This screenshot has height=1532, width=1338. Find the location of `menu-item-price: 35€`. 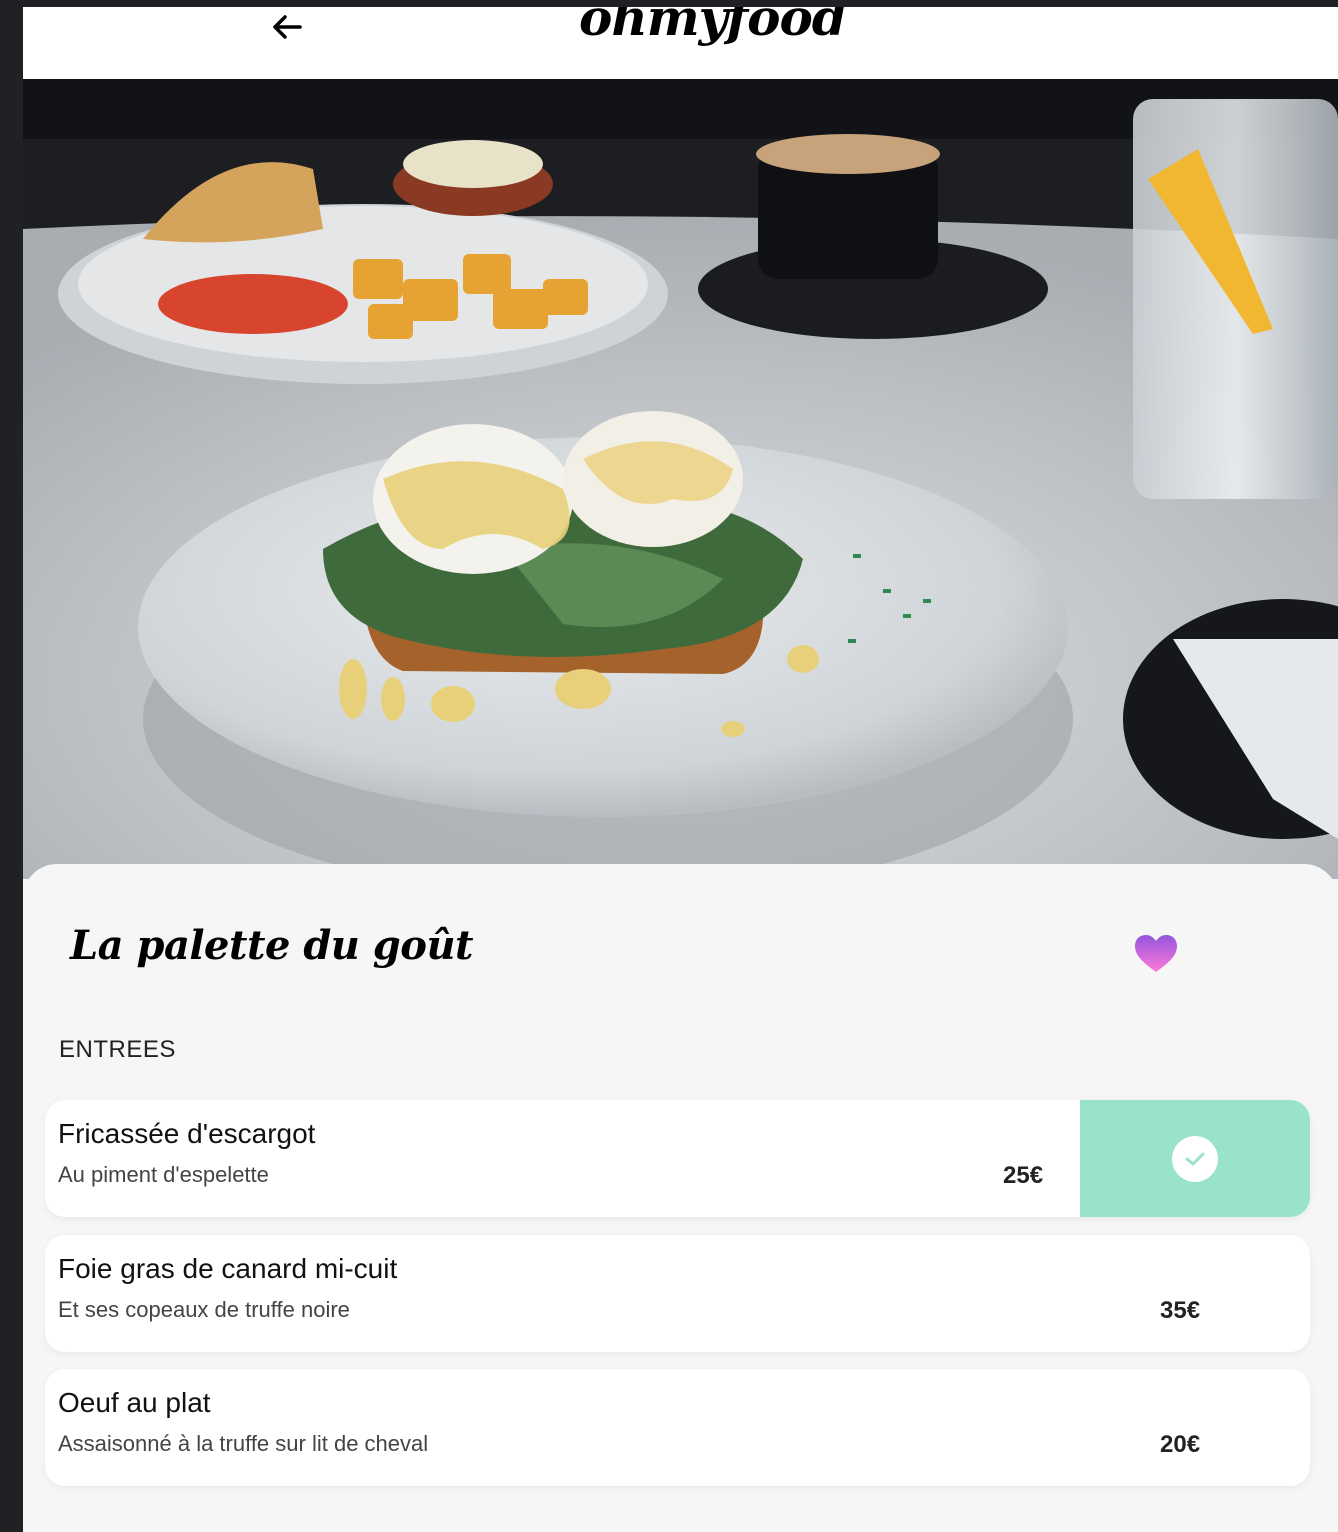

menu-item-price: 35€ is located at coordinates (1180, 1310).